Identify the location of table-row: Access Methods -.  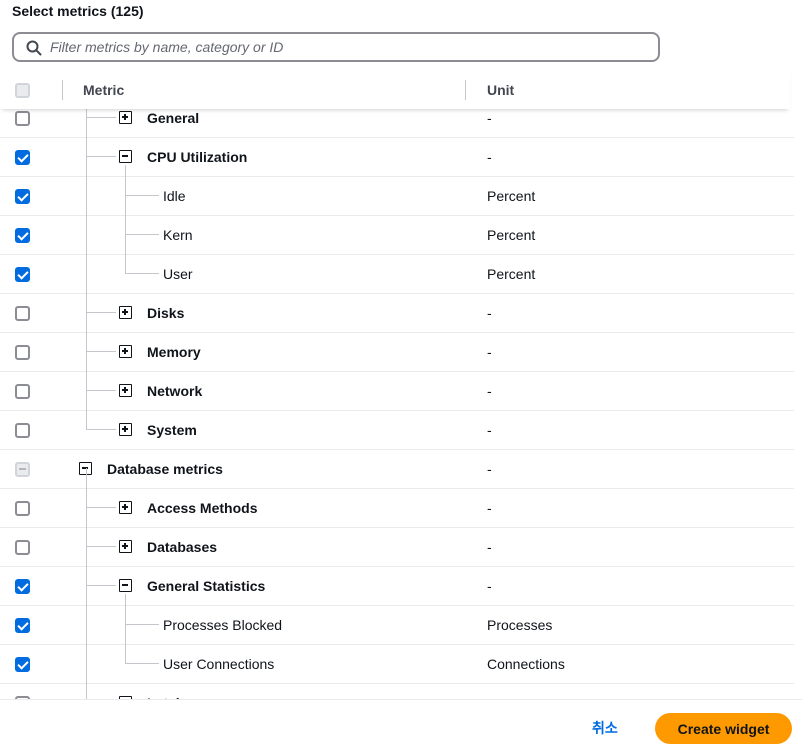
(397, 508).